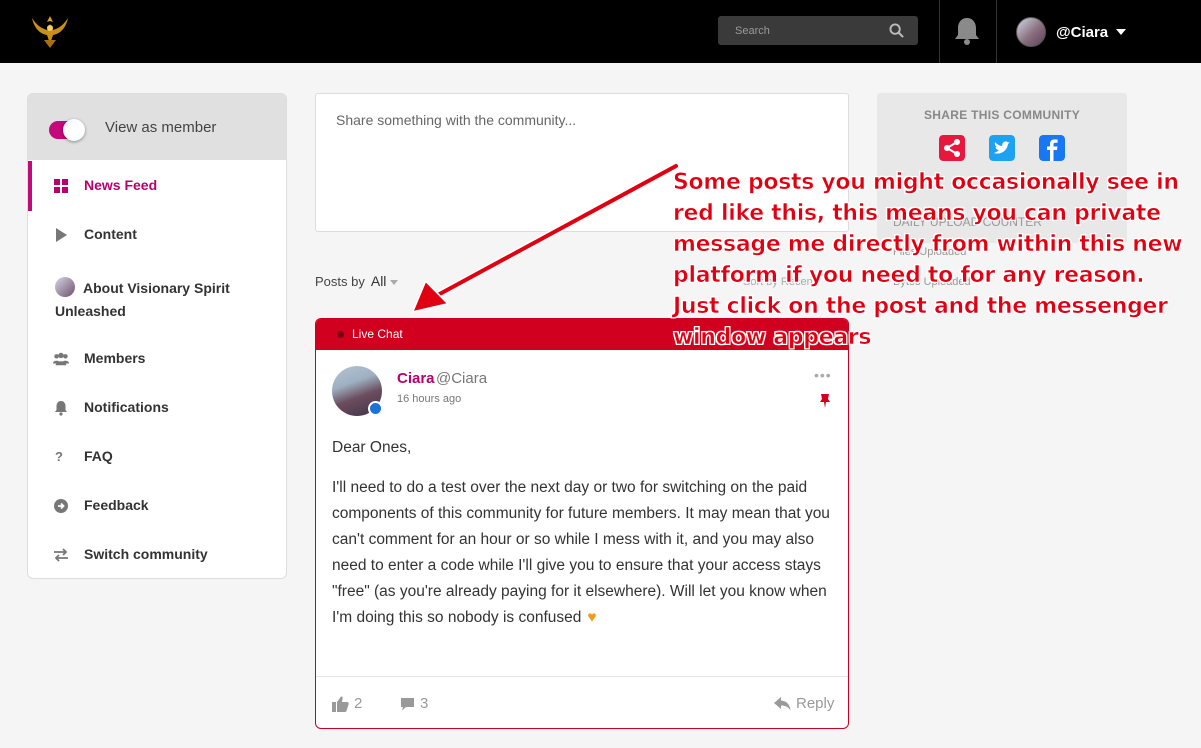 The width and height of the screenshot is (1201, 748). What do you see at coordinates (157, 234) in the screenshot?
I see `sidebar-item-content: Content` at bounding box center [157, 234].